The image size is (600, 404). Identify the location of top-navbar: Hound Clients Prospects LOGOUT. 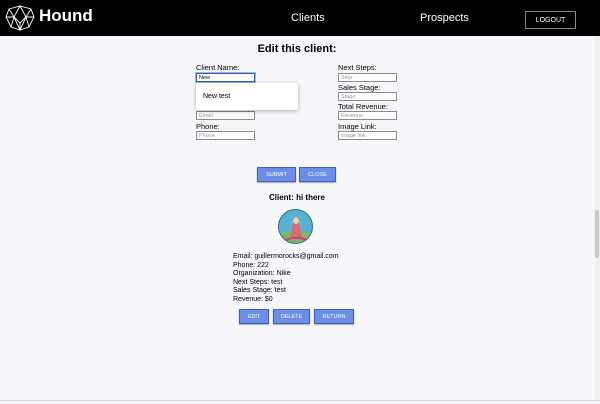
(300, 18).